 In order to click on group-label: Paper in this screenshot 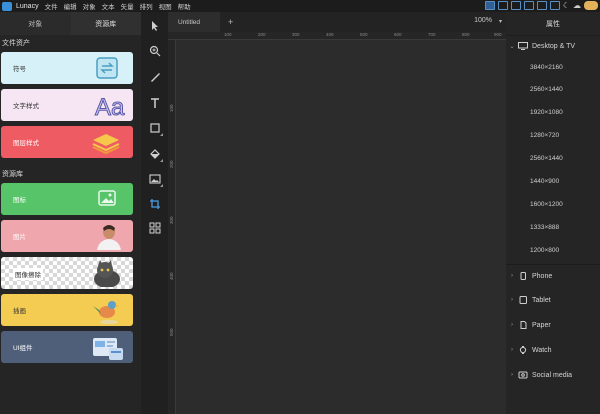, I will do `click(541, 325)`.